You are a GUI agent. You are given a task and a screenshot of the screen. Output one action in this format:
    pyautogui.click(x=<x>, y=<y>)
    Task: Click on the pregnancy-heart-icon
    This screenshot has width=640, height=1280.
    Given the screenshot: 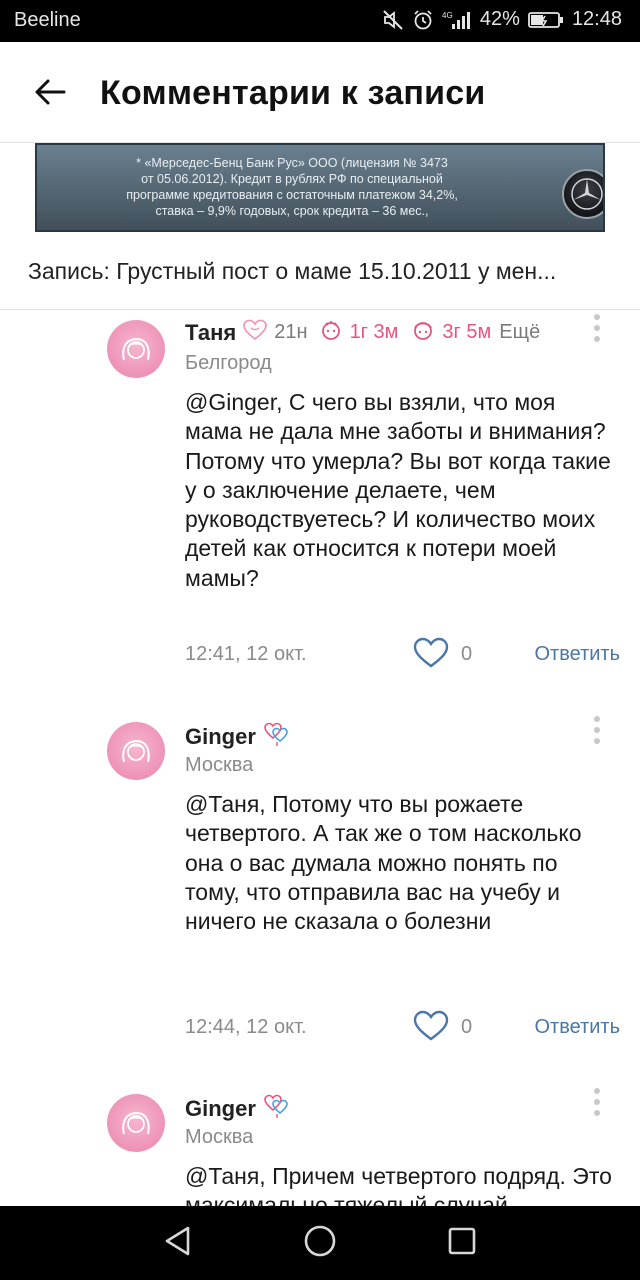 What is the action you would take?
    pyautogui.click(x=255, y=332)
    